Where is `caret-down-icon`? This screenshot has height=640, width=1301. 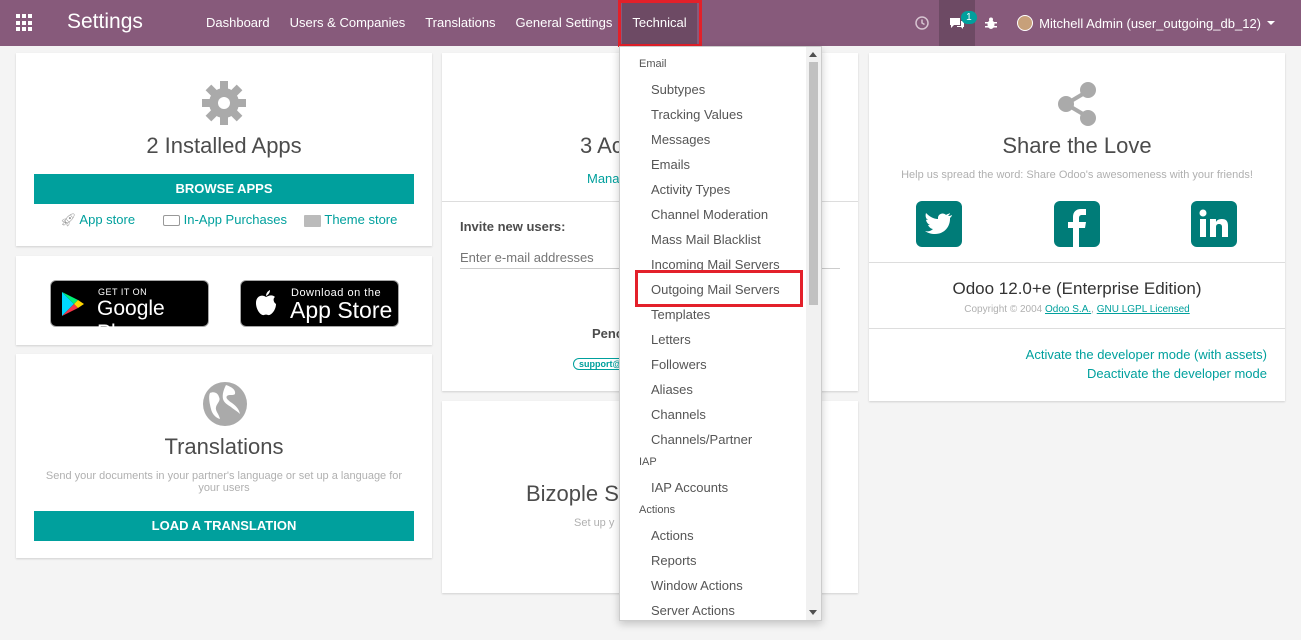 caret-down-icon is located at coordinates (1271, 23).